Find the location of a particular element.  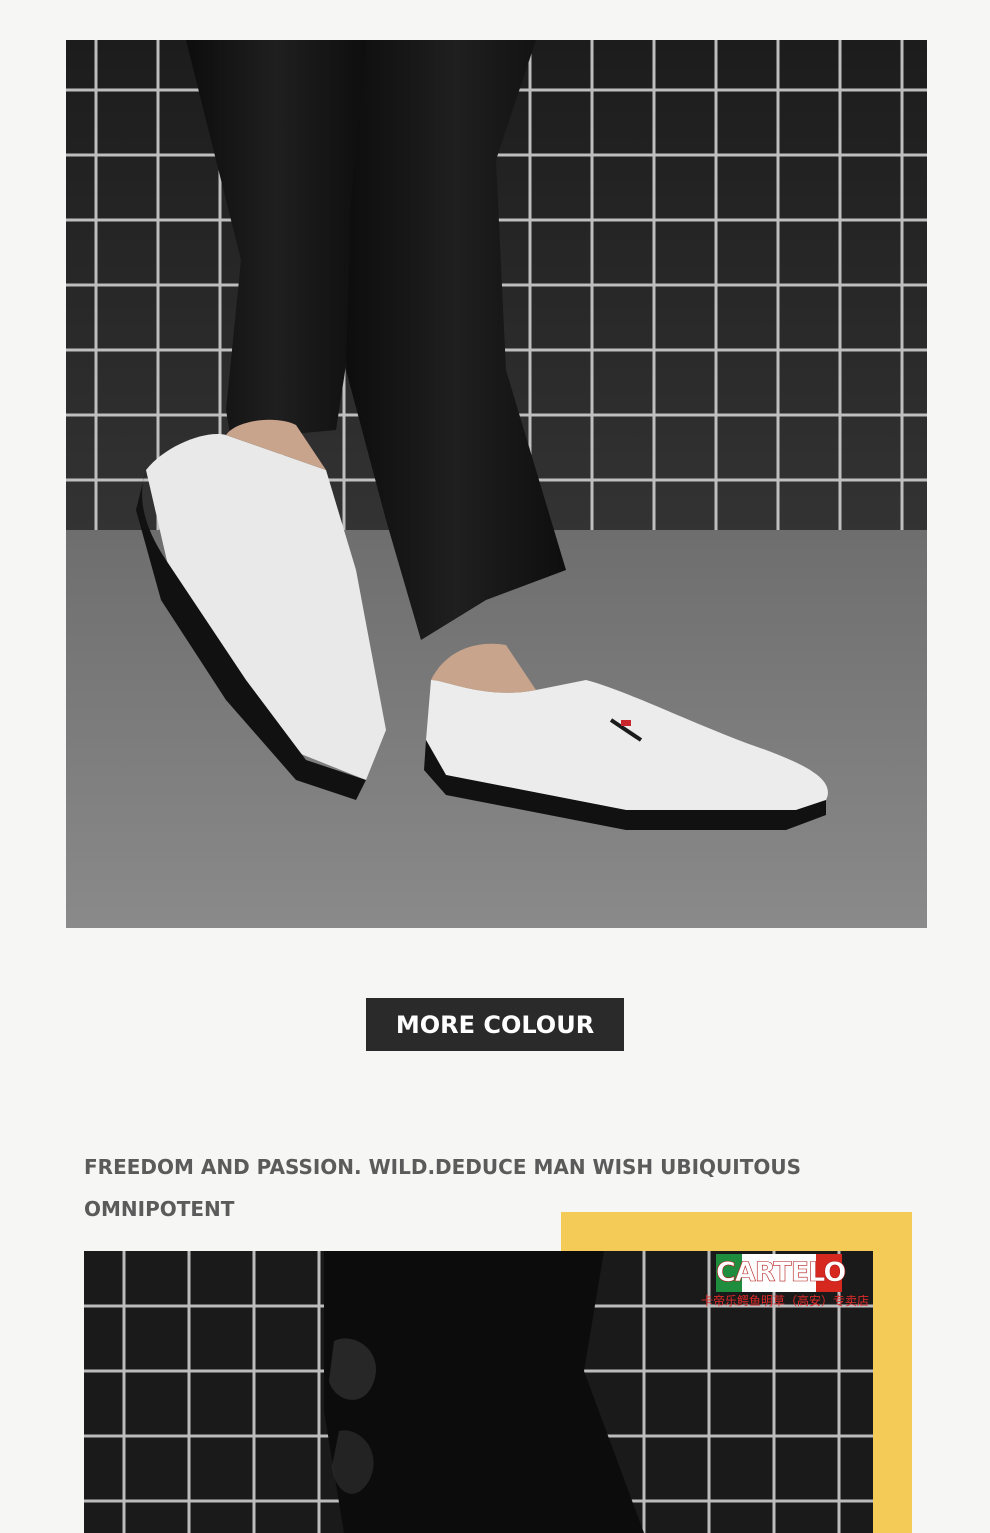

brand-logo: CARTELO is located at coordinates (781, 1273).